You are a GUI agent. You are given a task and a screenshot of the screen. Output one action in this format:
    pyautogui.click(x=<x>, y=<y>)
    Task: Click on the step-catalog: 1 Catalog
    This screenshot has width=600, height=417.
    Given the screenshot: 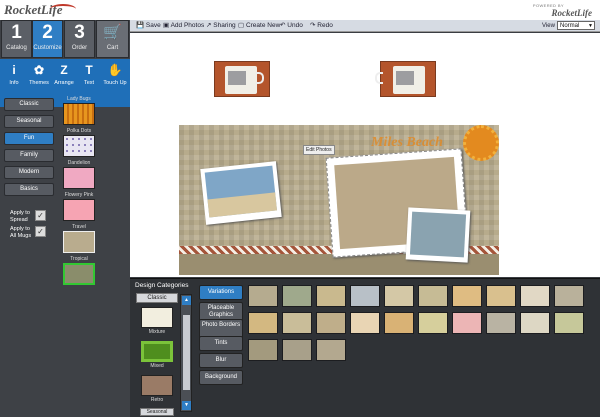 What is the action you would take?
    pyautogui.click(x=16, y=39)
    